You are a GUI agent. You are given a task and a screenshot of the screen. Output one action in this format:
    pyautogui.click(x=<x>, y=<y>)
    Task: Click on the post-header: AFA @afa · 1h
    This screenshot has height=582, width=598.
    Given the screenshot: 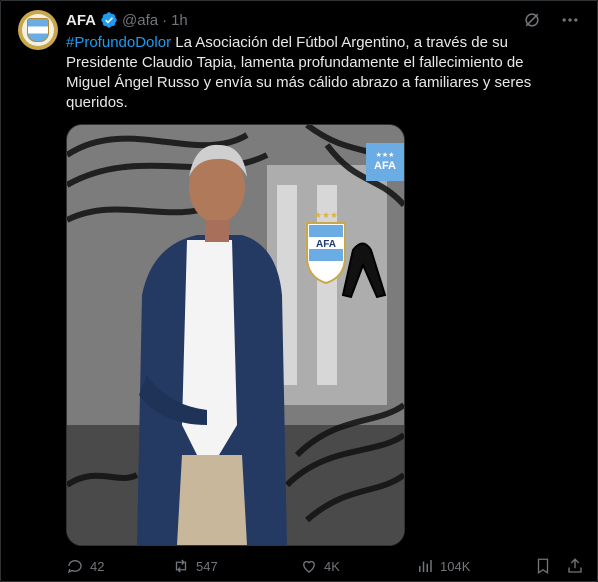 What is the action you would take?
    pyautogui.click(x=127, y=20)
    